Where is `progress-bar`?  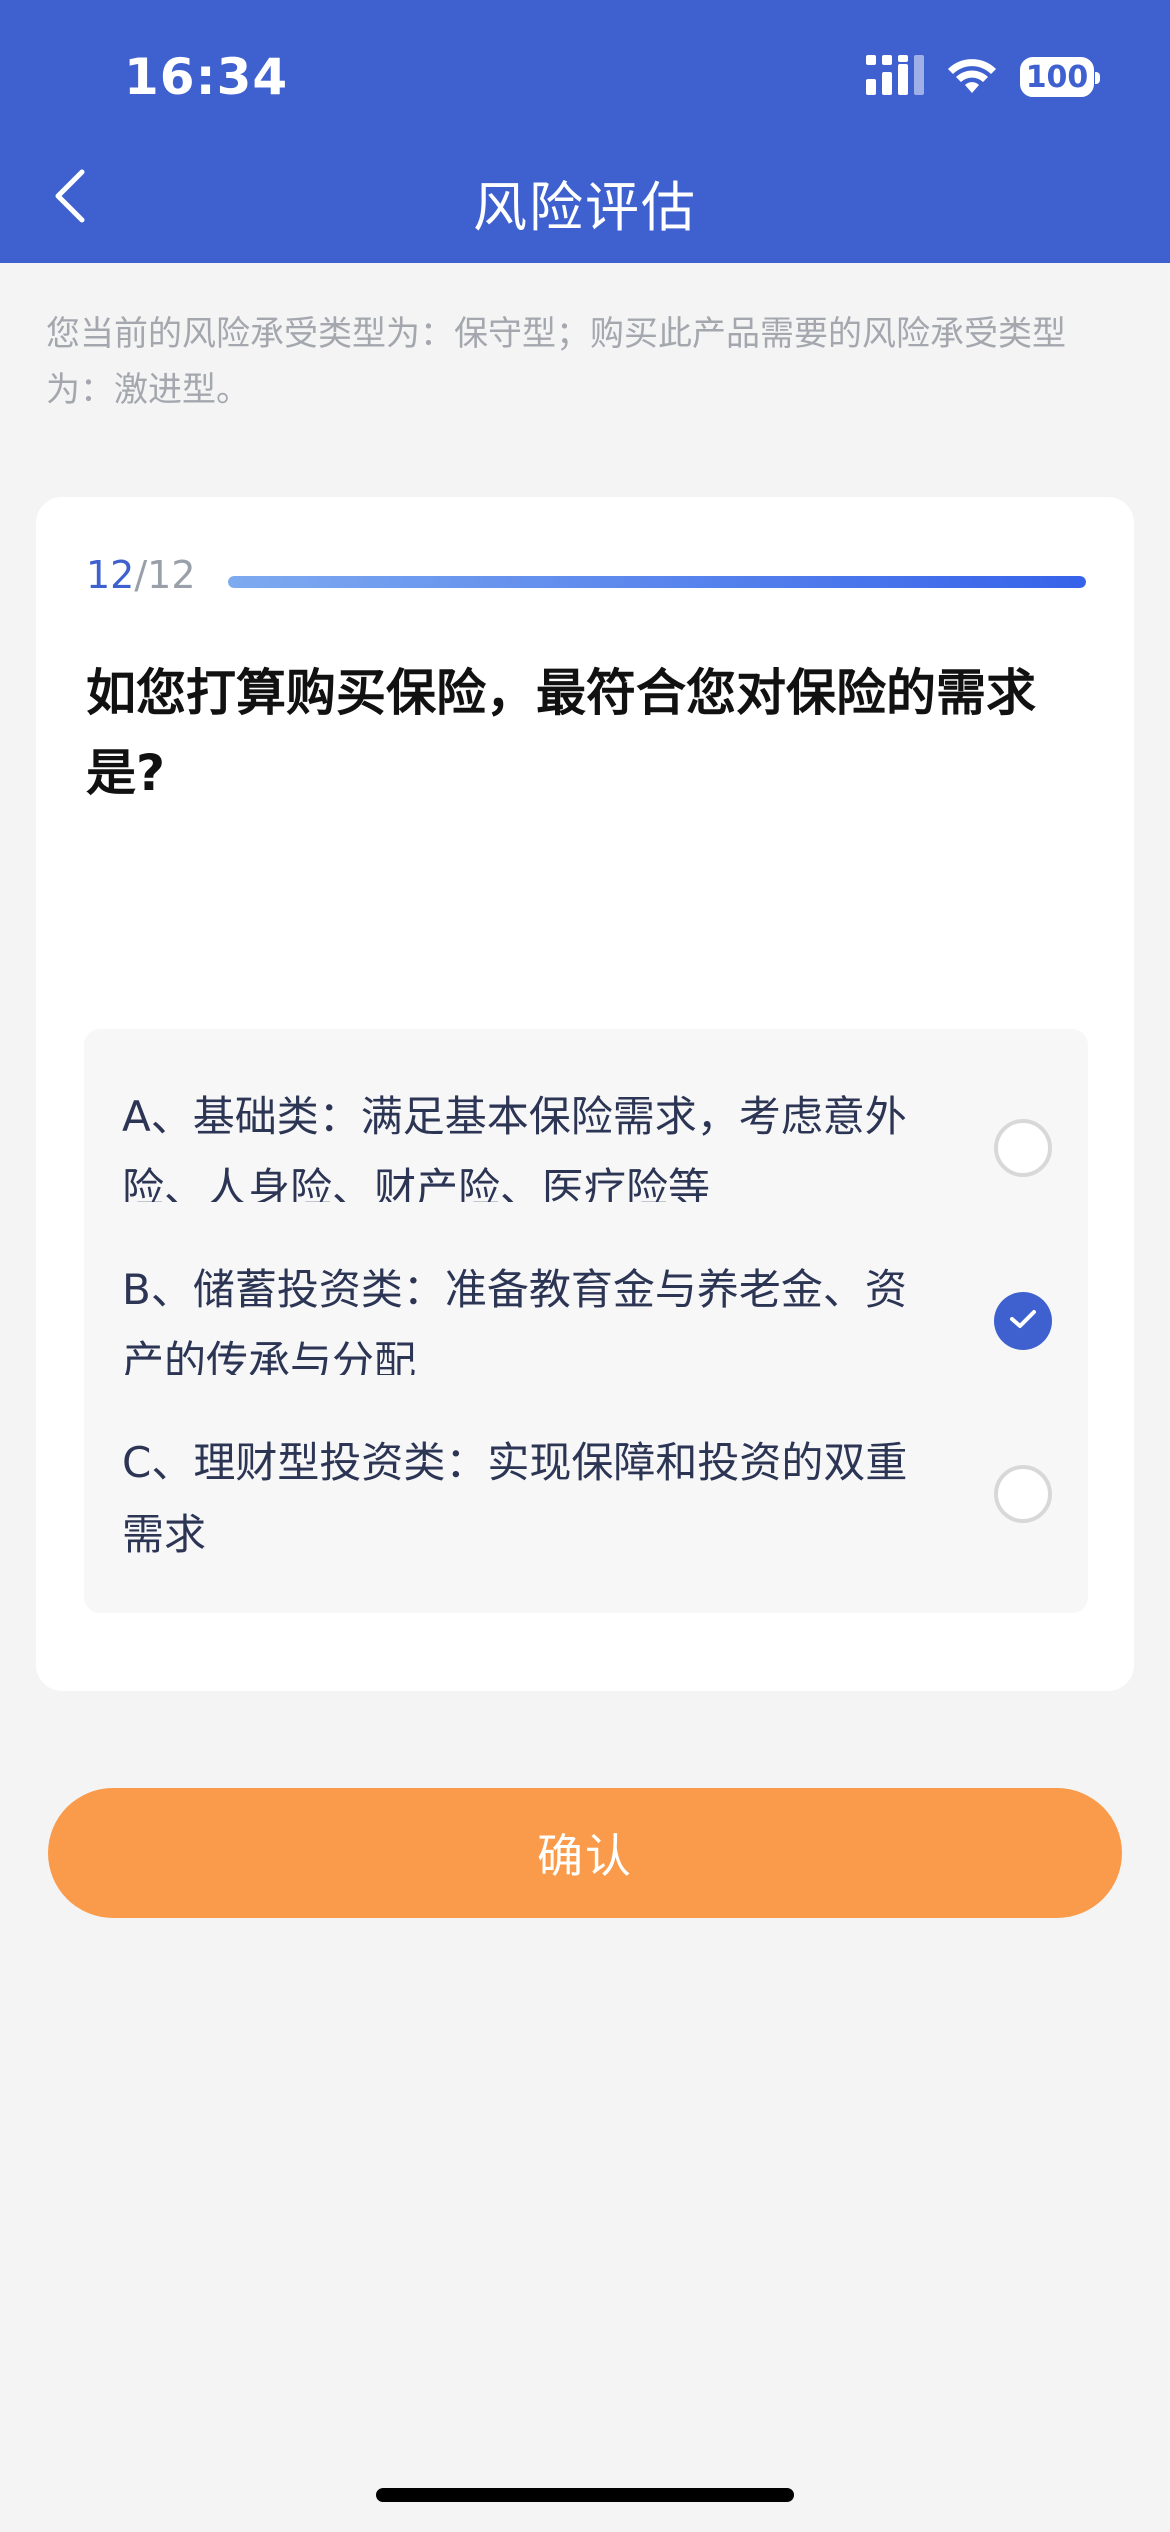 progress-bar is located at coordinates (657, 582).